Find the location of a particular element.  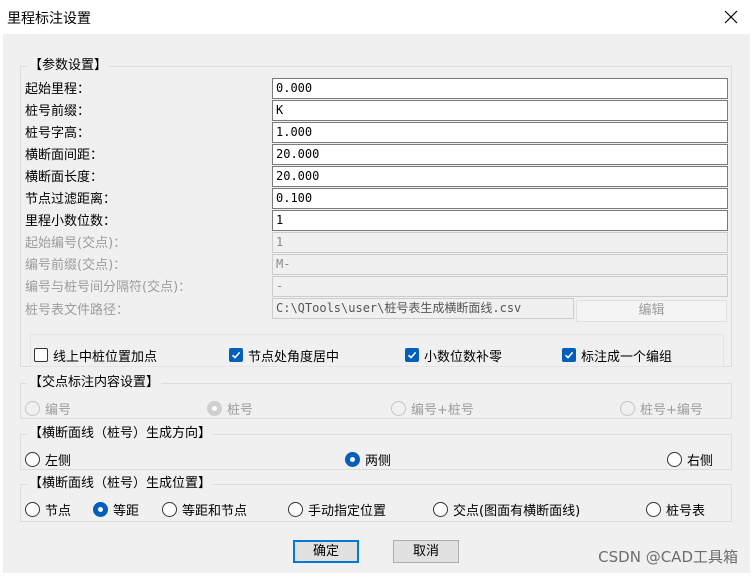

close-button is located at coordinates (731, 17).